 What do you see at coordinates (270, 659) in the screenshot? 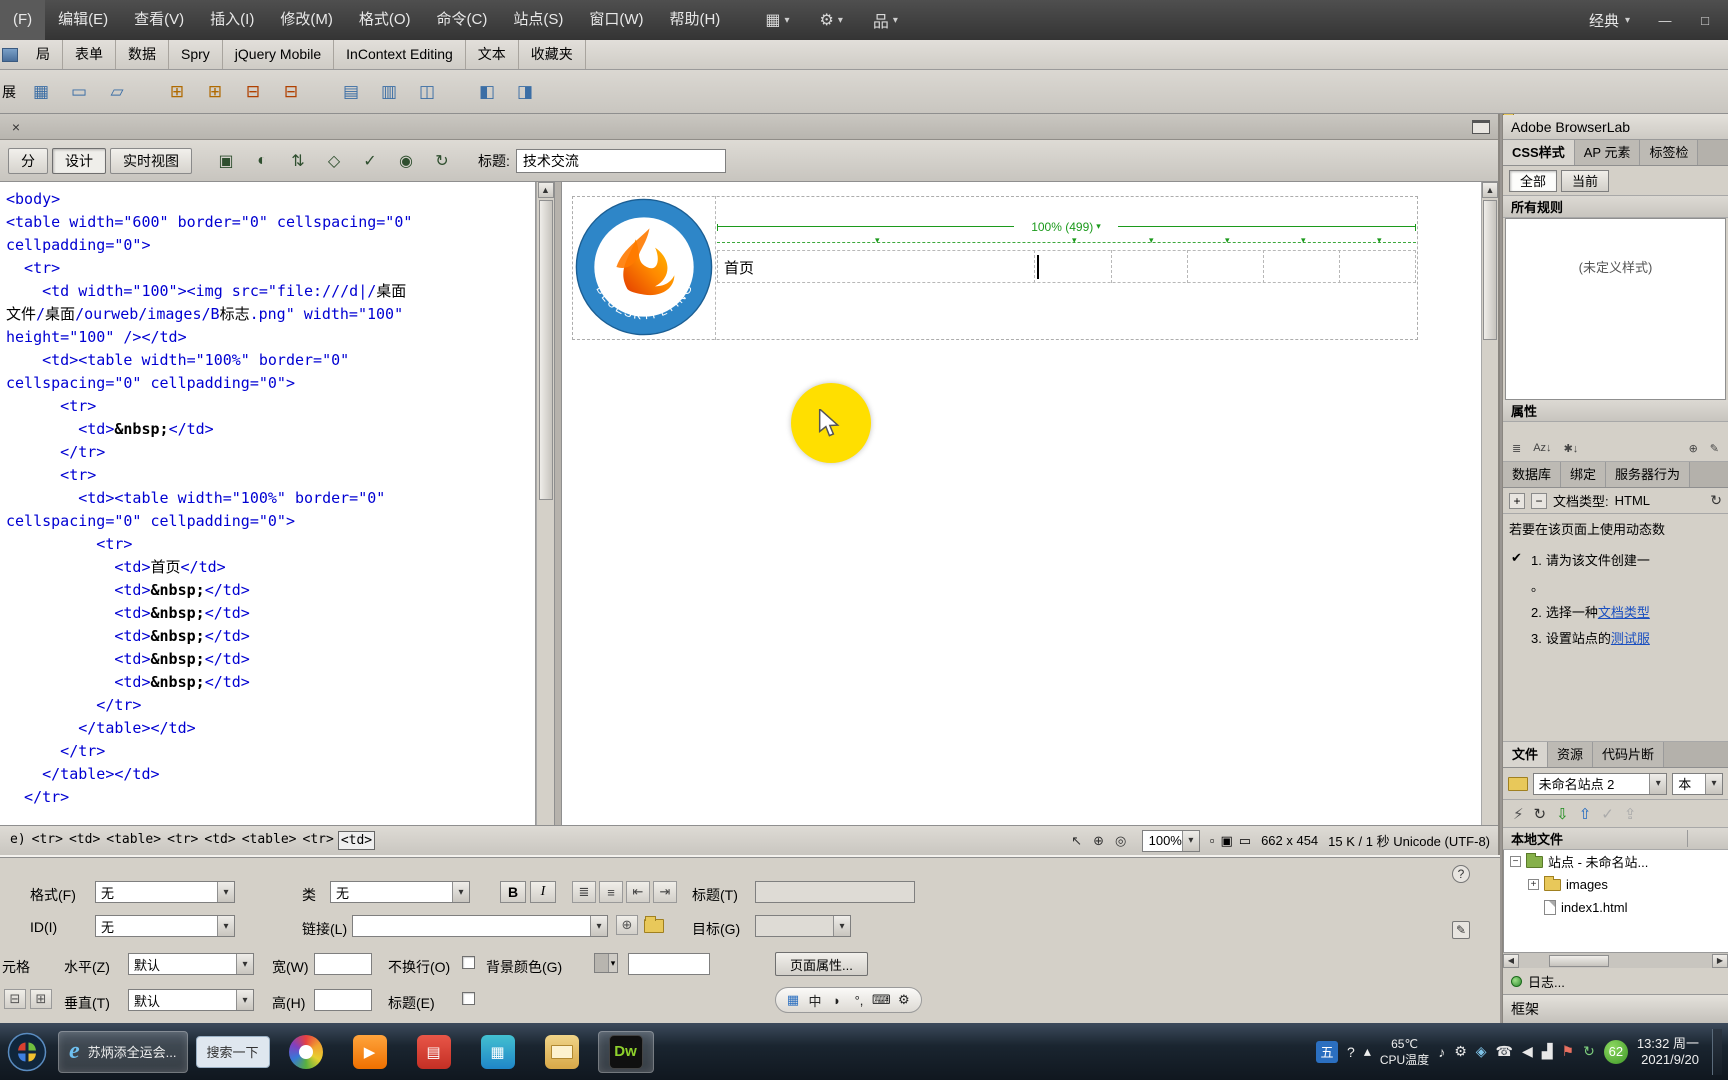
I see `code-line-20: <td>&nbsp;</td>` at bounding box center [270, 659].